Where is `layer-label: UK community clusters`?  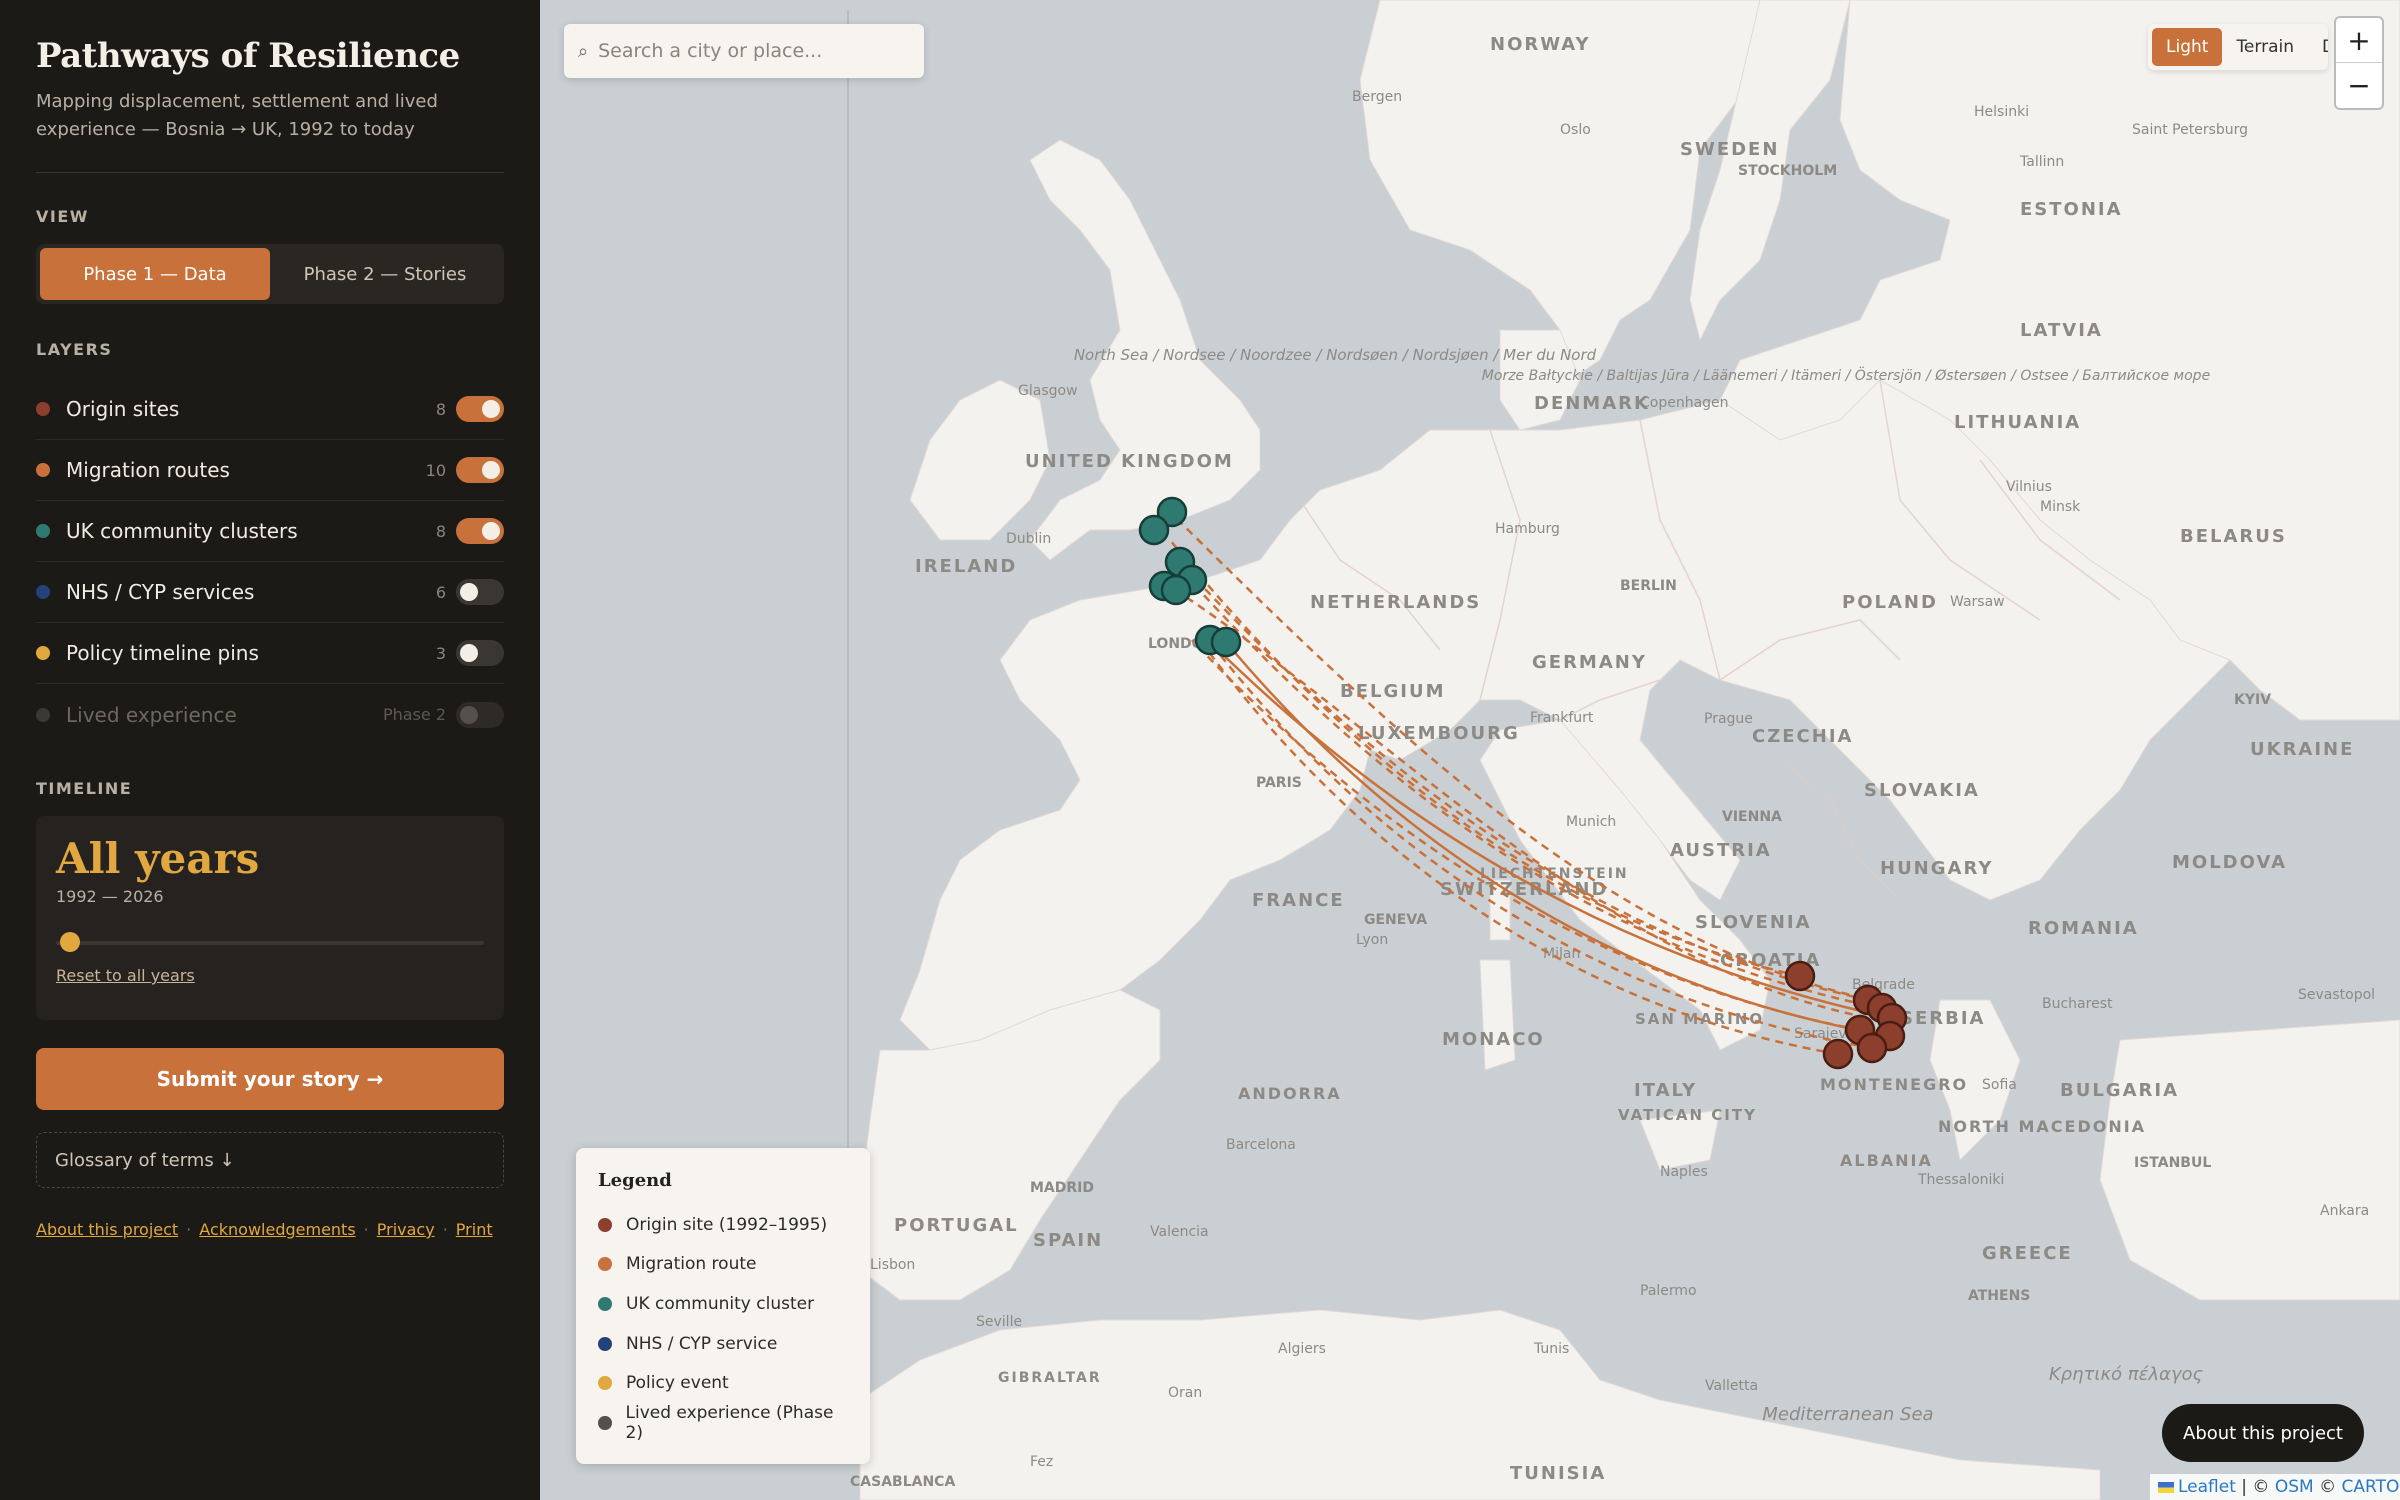
layer-label: UK community clusters is located at coordinates (182, 531).